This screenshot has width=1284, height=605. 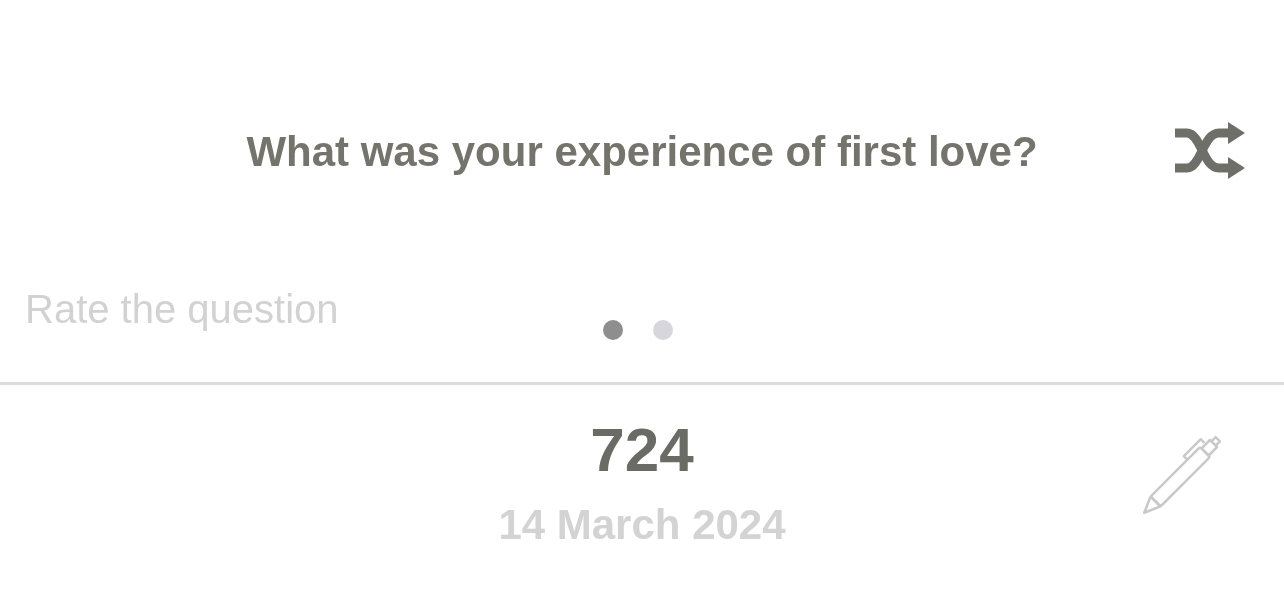 I want to click on entry-number: 724, so click(x=642, y=450).